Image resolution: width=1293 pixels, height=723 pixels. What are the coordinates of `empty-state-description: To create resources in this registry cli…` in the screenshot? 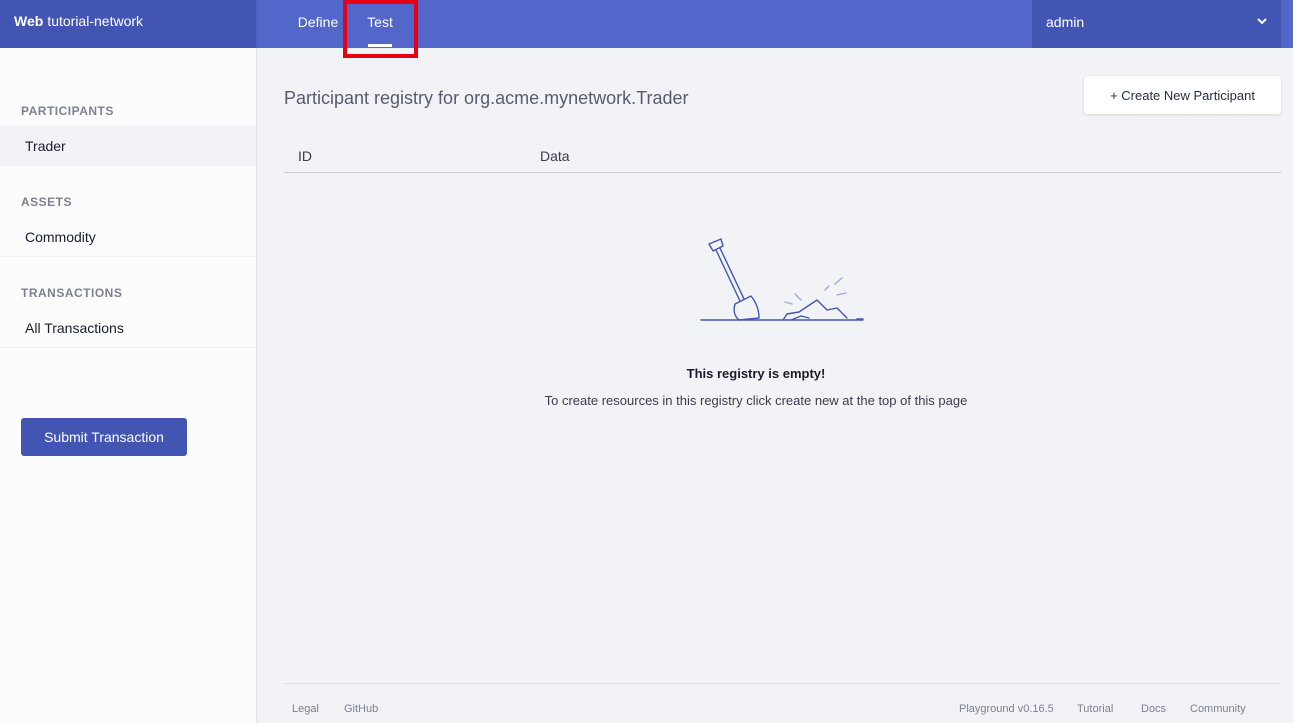 It's located at (756, 400).